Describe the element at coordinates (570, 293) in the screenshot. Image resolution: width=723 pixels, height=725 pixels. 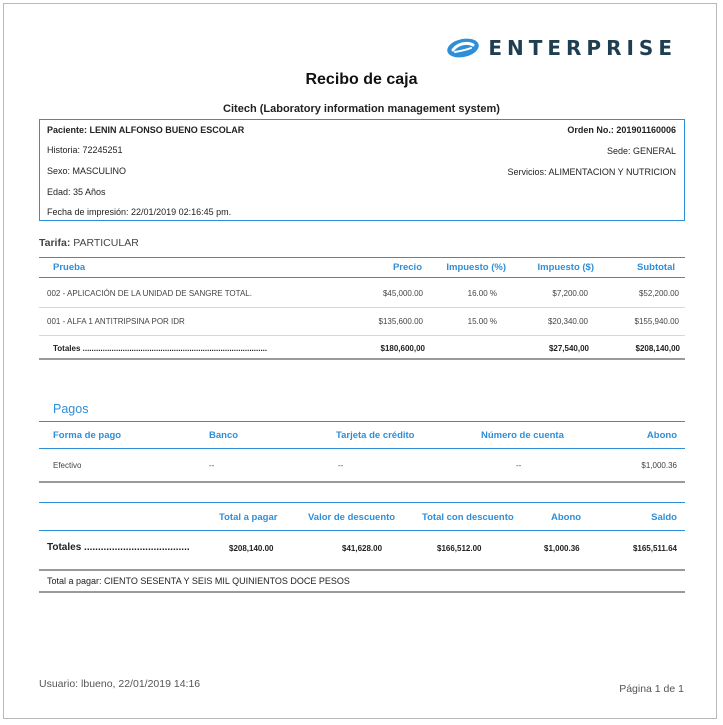
I see `test-tax-val: $7,200.00` at that location.